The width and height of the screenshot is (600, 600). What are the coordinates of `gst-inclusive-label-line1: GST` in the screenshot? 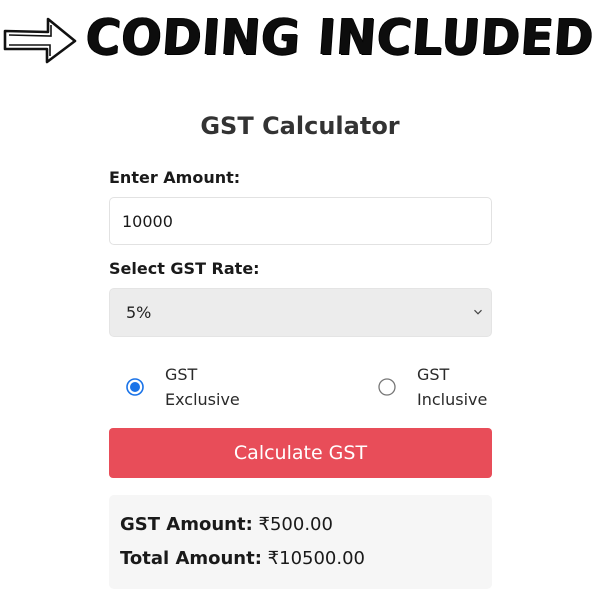 It's located at (433, 374).